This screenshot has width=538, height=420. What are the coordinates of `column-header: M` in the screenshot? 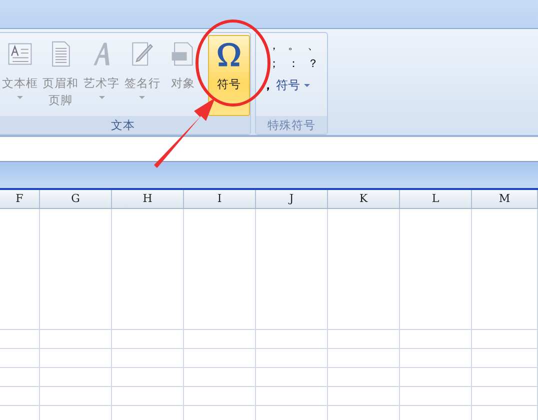 It's located at (505, 199).